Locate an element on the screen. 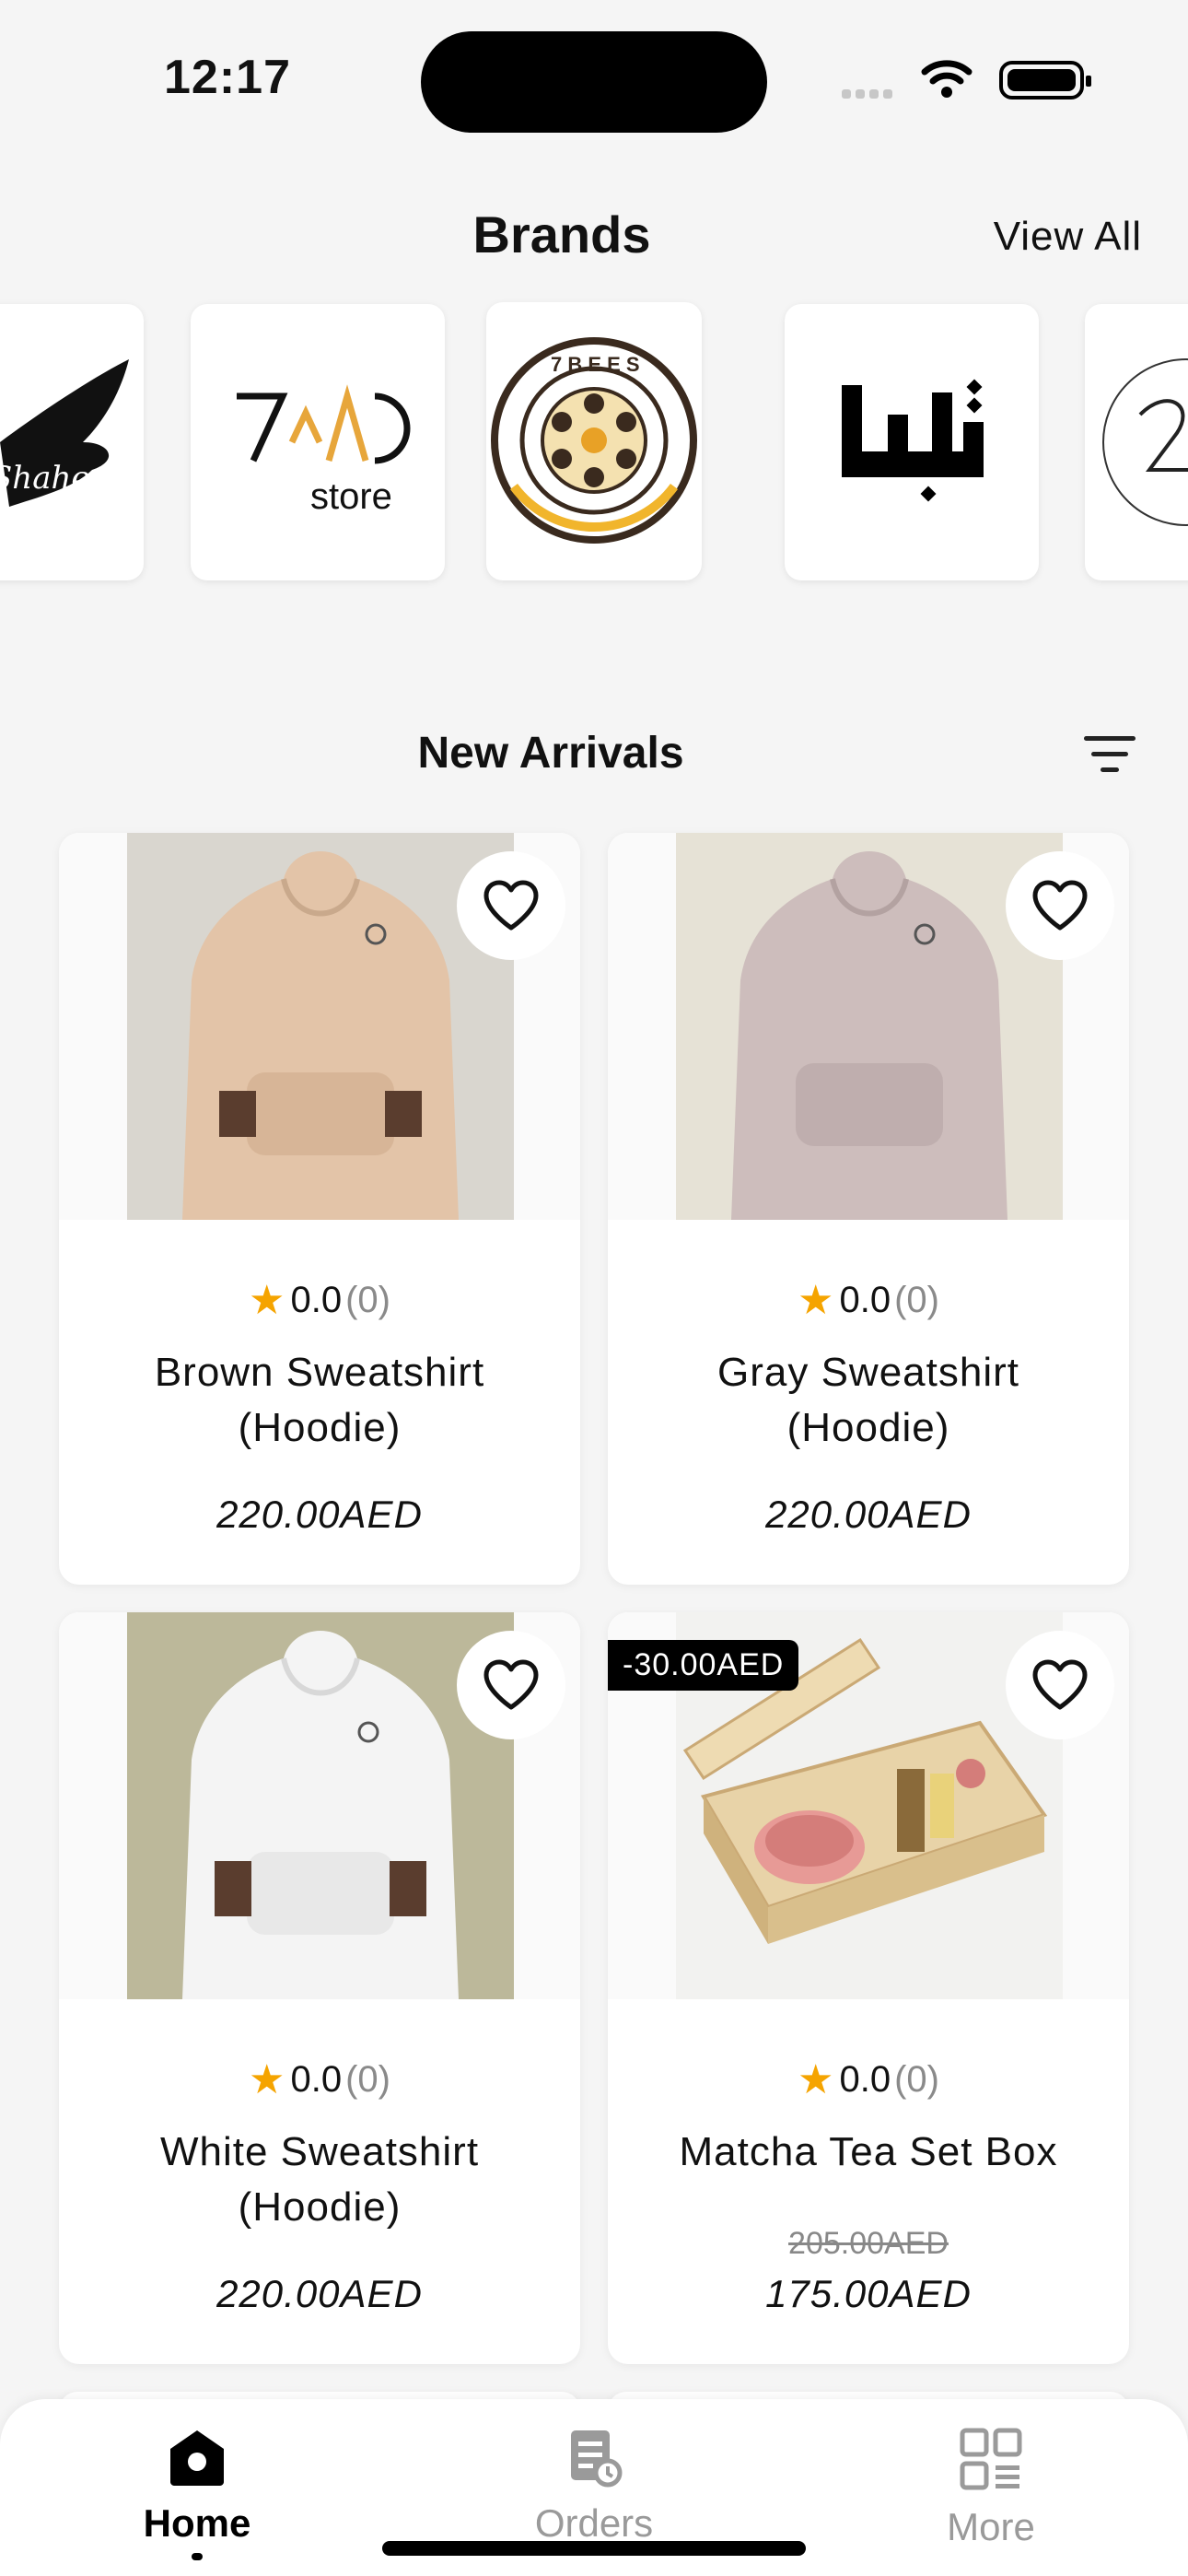 This screenshot has width=1188, height=2576. filter-icon is located at coordinates (1109, 754).